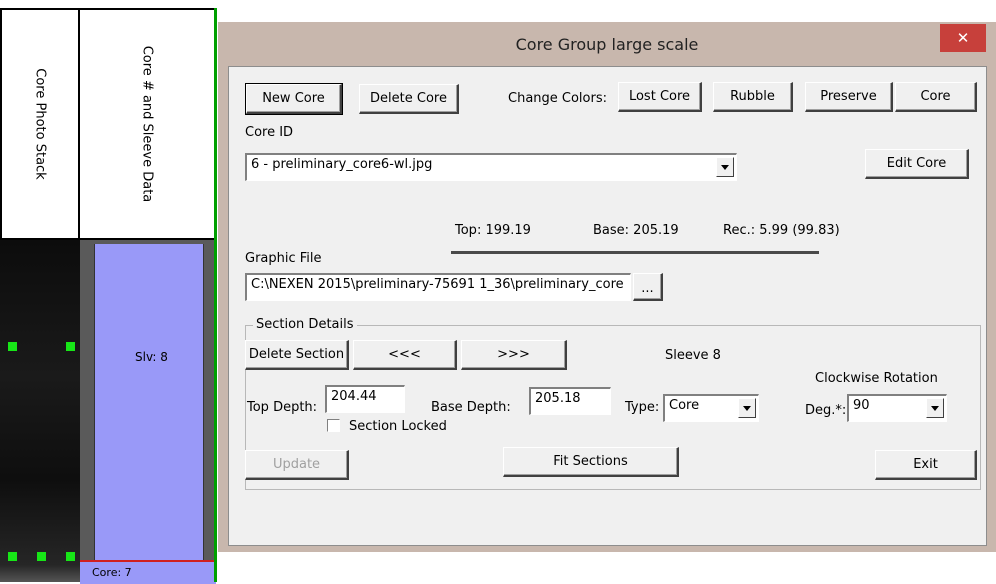 The image size is (996, 584). I want to click on base-depth-input: 205.18, so click(570, 401).